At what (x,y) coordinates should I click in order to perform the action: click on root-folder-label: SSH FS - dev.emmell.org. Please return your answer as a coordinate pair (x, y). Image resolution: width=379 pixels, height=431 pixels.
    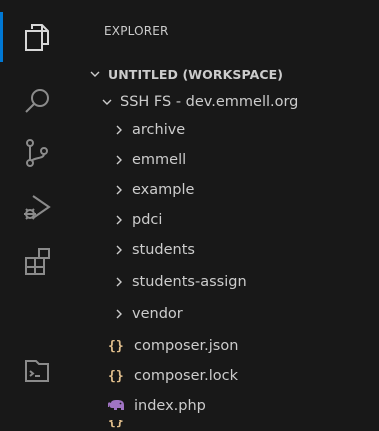
    Looking at the image, I should click on (209, 102).